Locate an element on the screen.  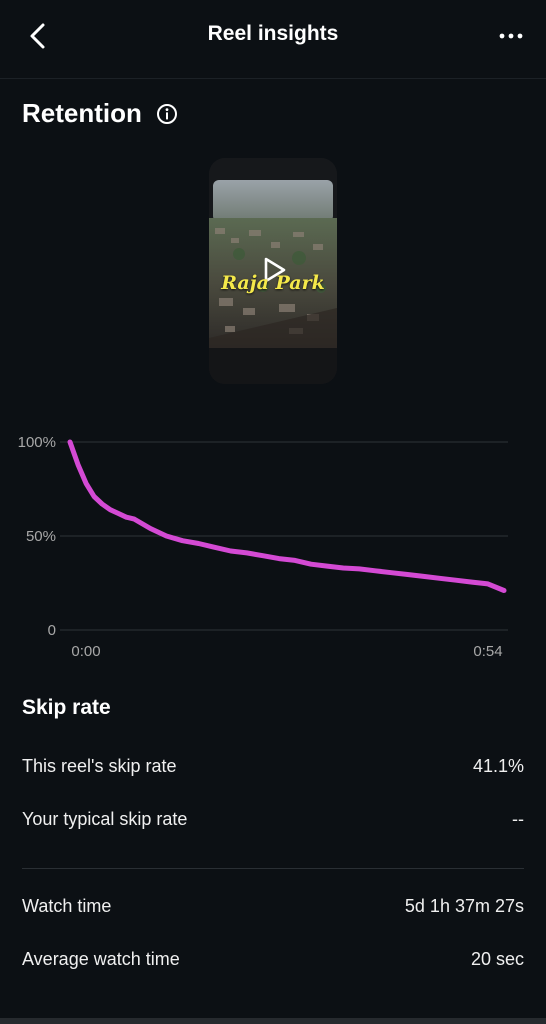
info-icon is located at coordinates (167, 114).